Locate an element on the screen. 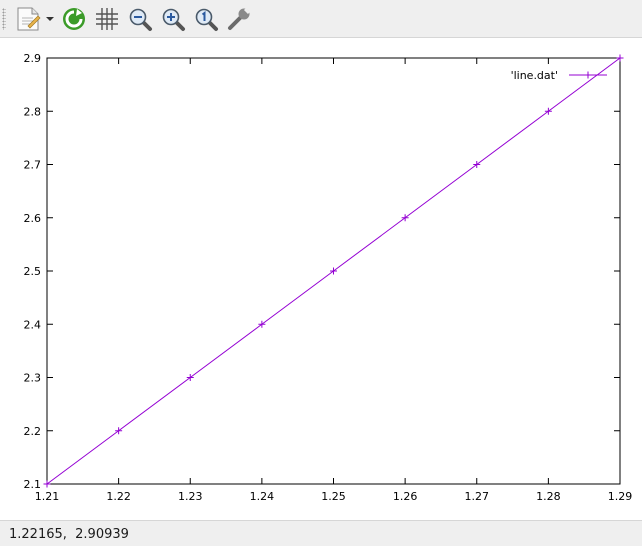 The image size is (642, 546). refresh-icon is located at coordinates (74, 19).